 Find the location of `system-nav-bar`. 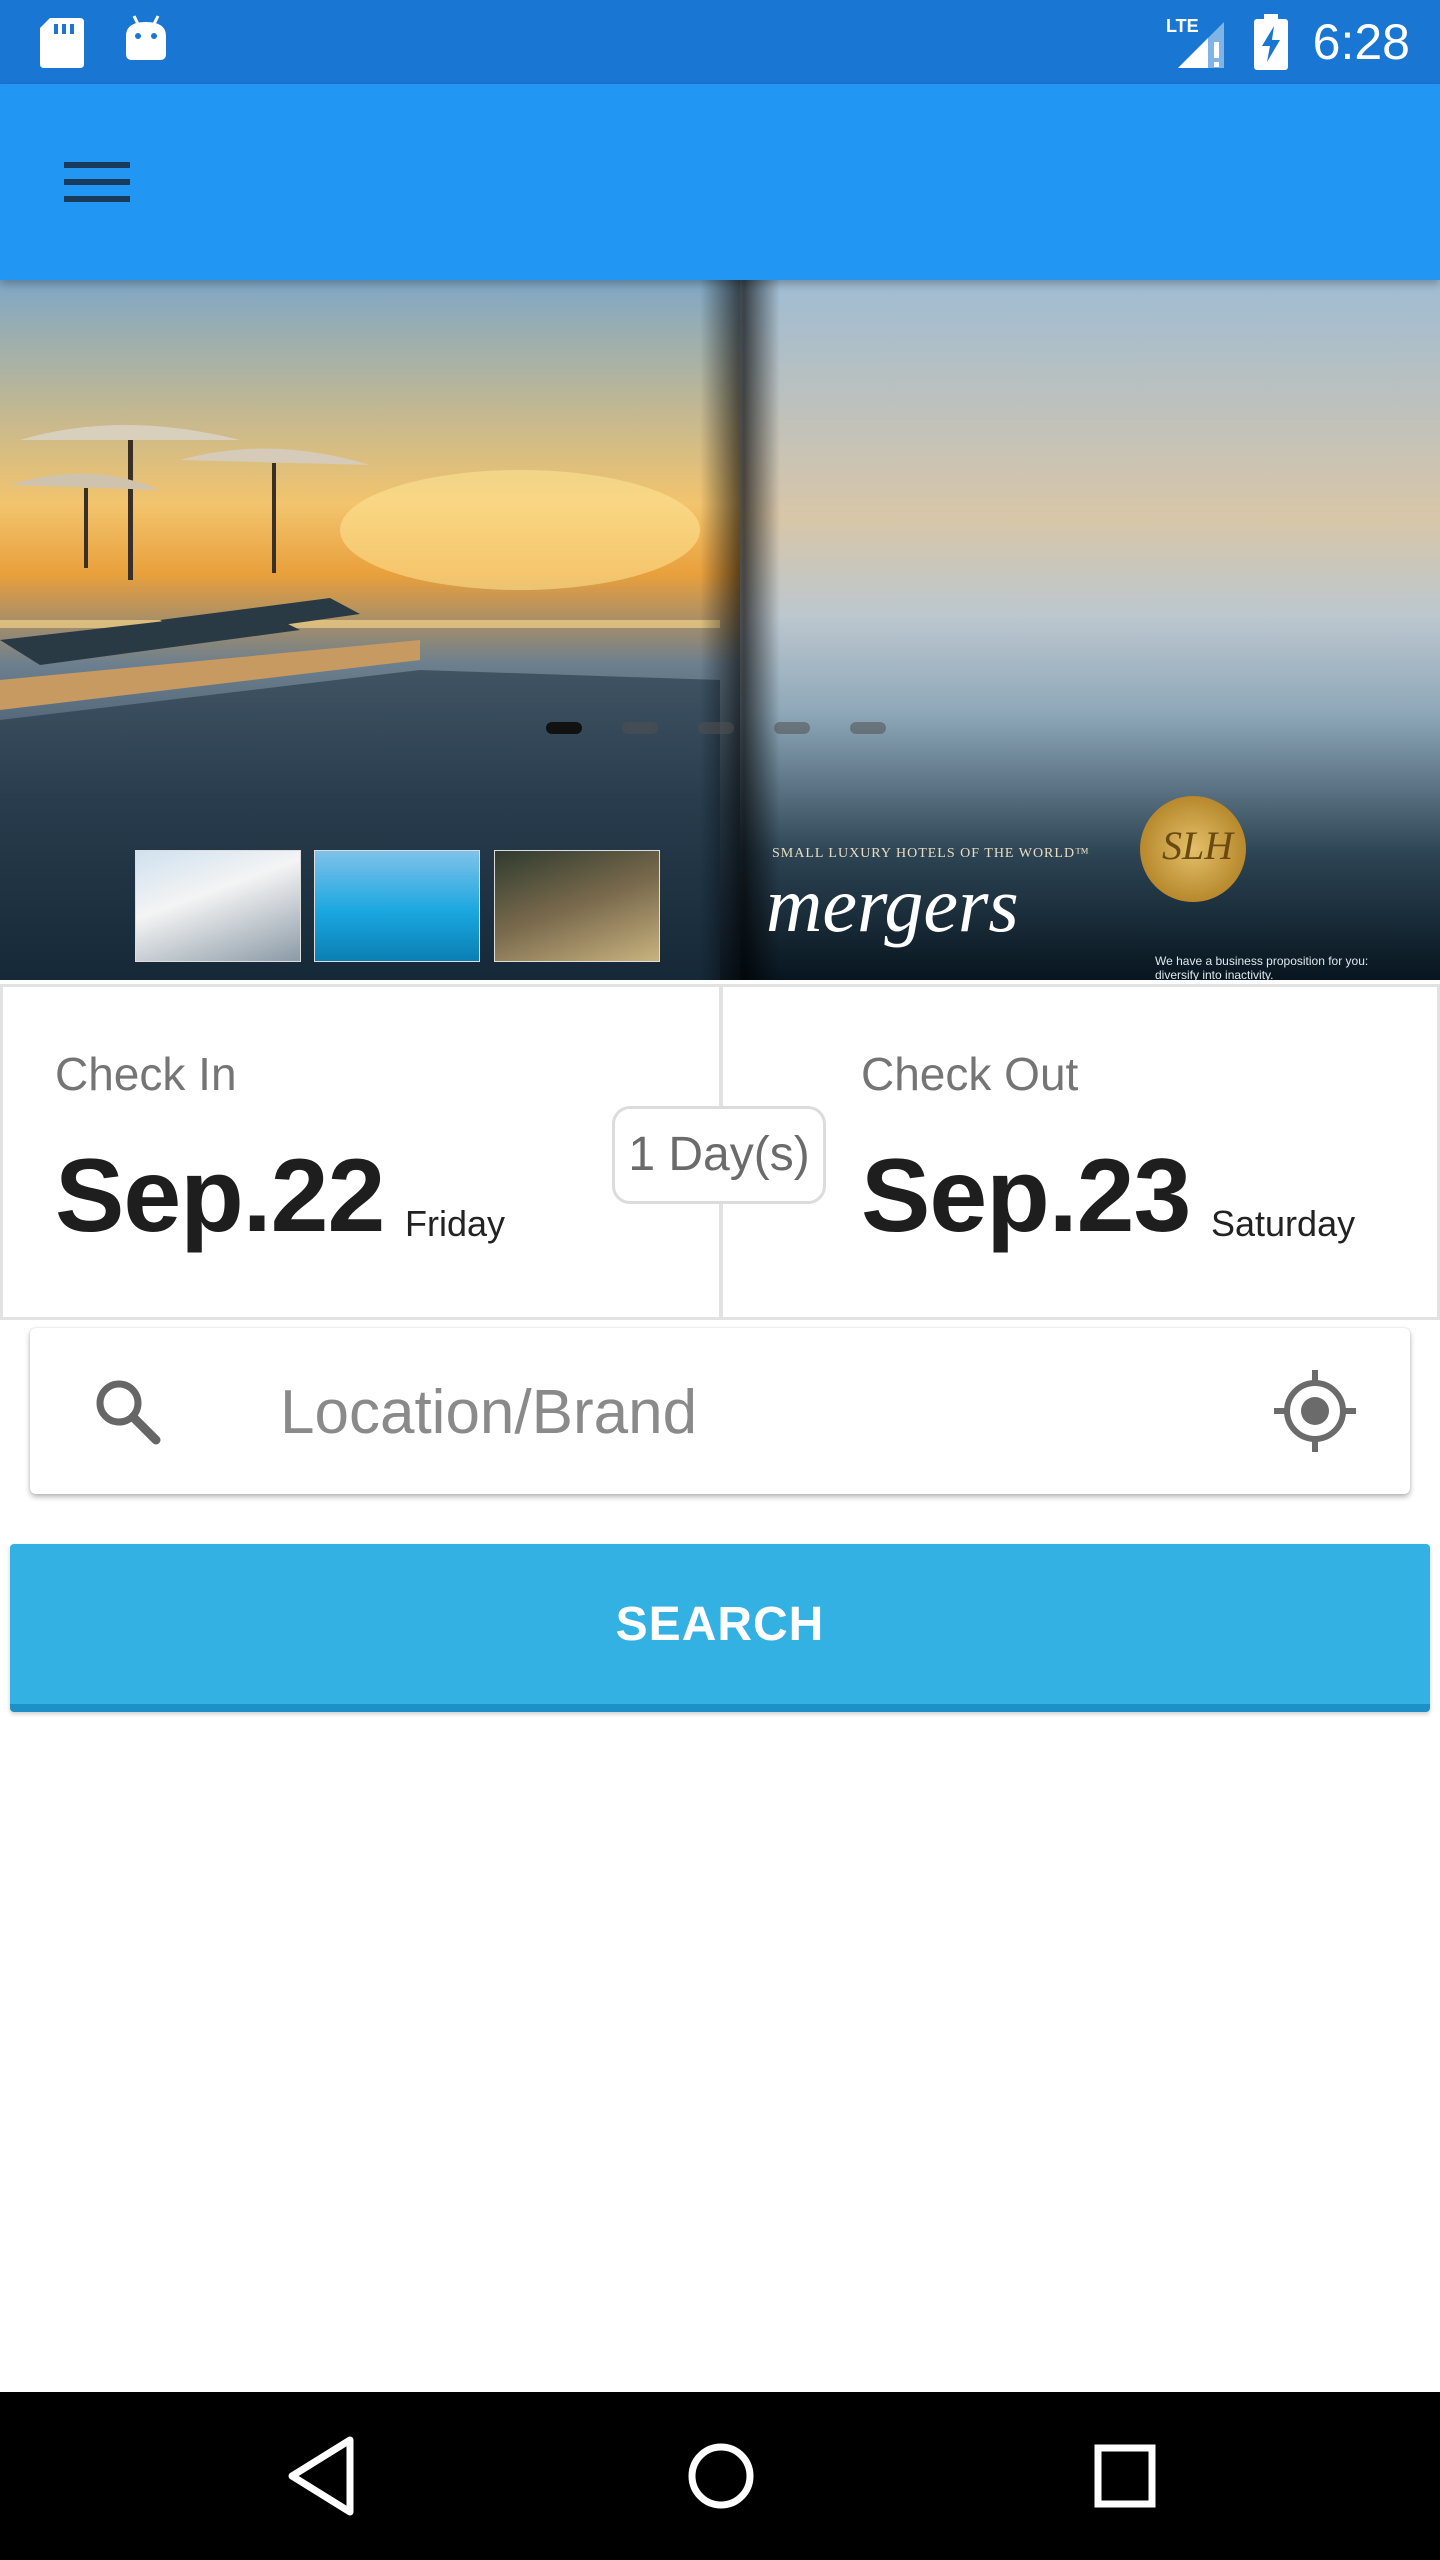

system-nav-bar is located at coordinates (720, 2476).